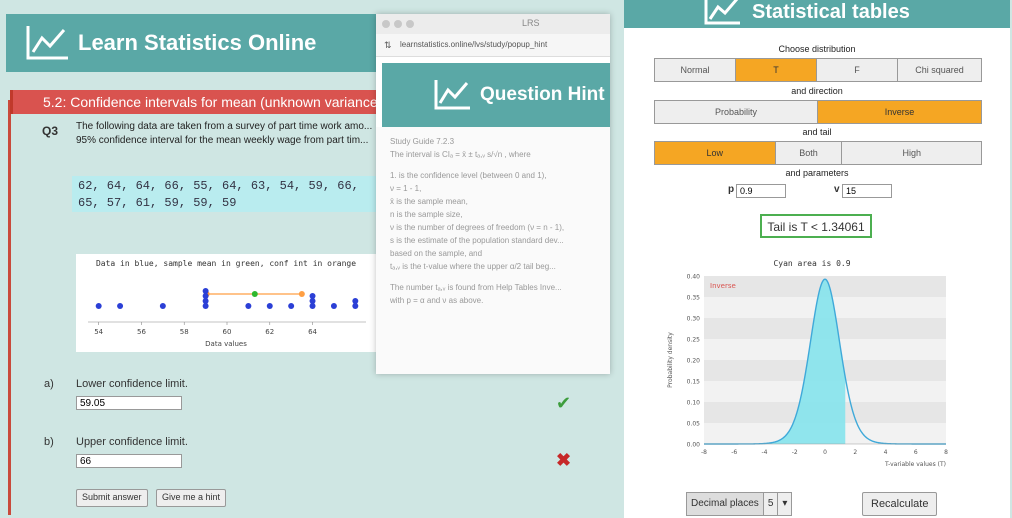 This screenshot has width=1012, height=518. What do you see at coordinates (531, 23) in the screenshot?
I see `popup-window-title: LRS` at bounding box center [531, 23].